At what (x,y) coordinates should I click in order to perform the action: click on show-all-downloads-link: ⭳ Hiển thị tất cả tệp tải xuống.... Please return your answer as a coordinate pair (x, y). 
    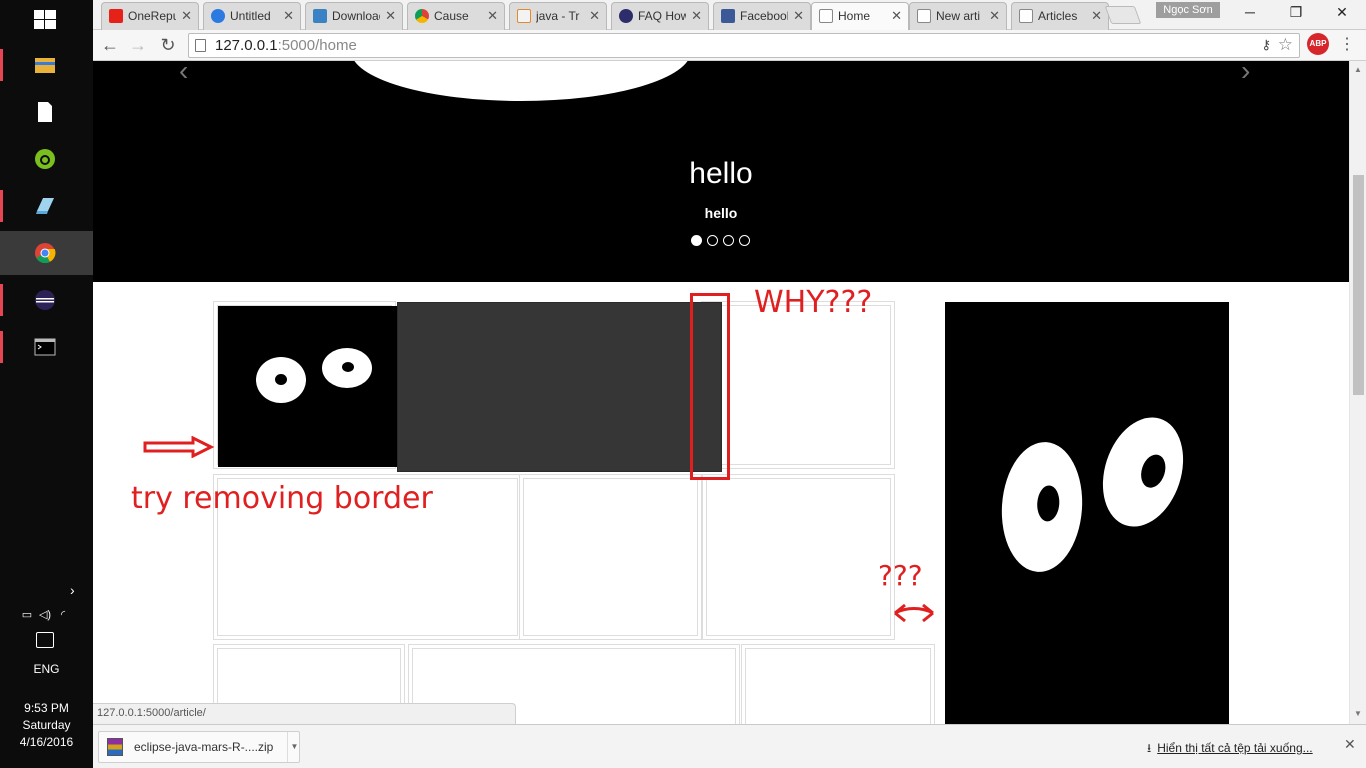
    Looking at the image, I should click on (1230, 749).